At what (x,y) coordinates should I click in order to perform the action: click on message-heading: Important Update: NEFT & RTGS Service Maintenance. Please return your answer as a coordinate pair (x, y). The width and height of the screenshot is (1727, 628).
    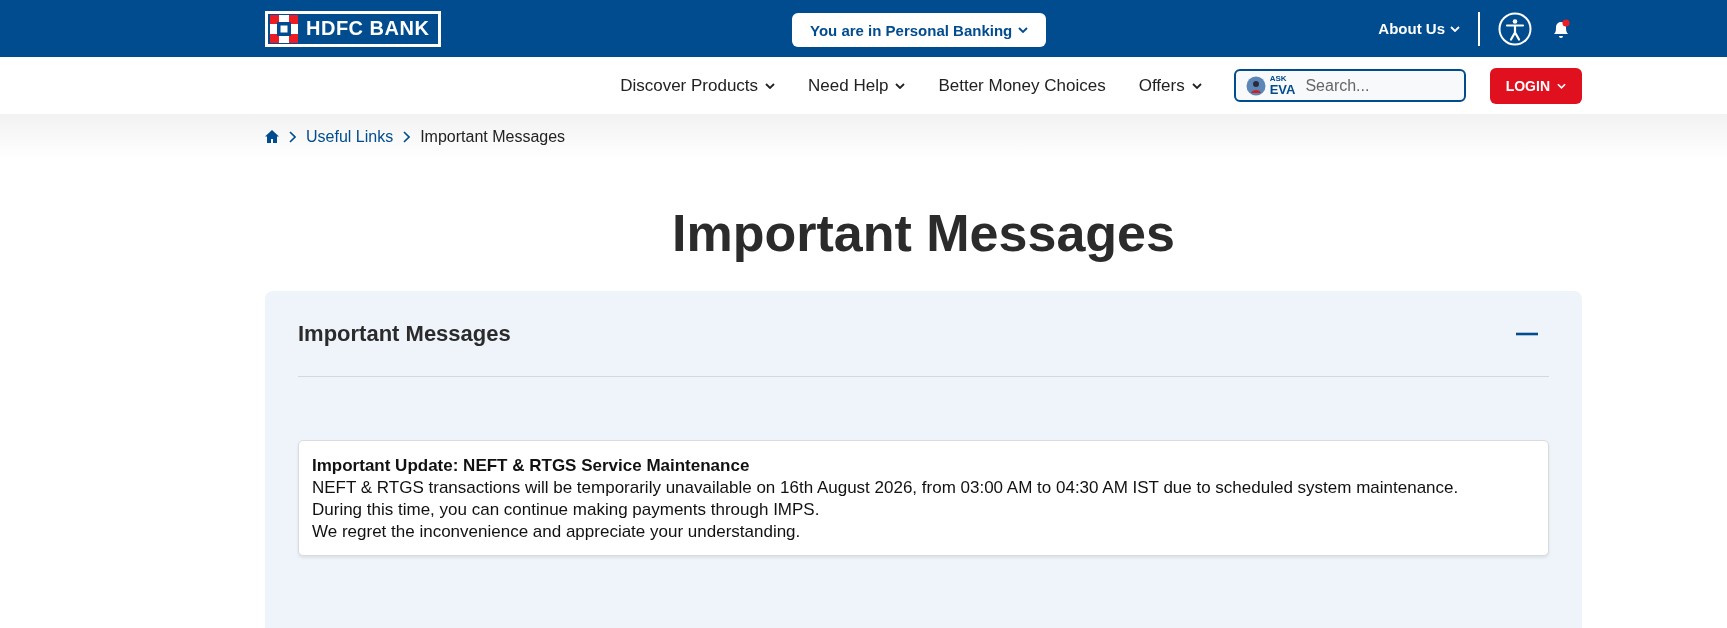
    Looking at the image, I should click on (531, 466).